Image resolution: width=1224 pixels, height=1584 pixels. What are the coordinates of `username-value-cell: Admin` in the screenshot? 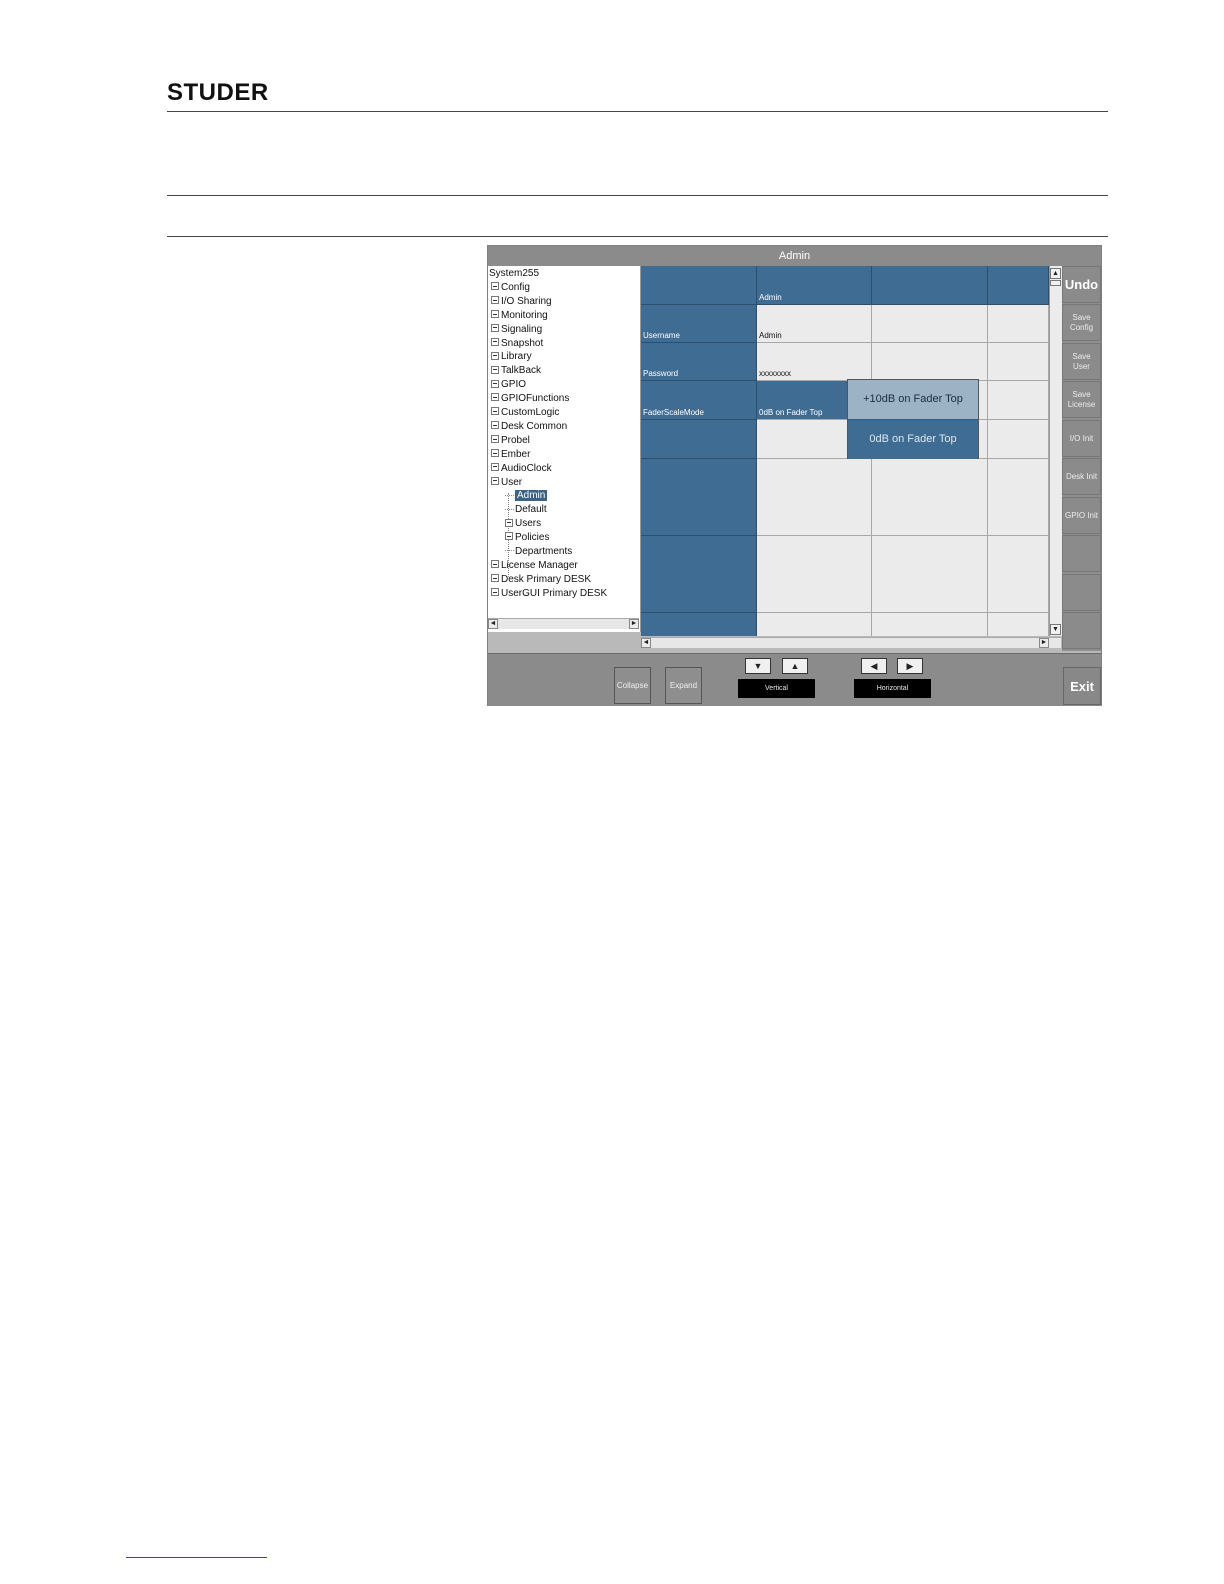 It's located at (814, 324).